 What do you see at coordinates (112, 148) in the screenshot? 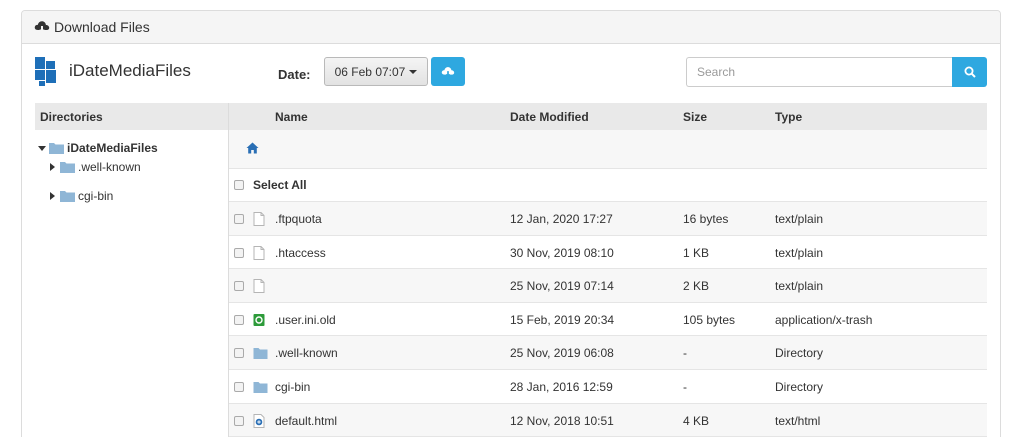
I see `tree-label-root: iDateMediaFiles` at bounding box center [112, 148].